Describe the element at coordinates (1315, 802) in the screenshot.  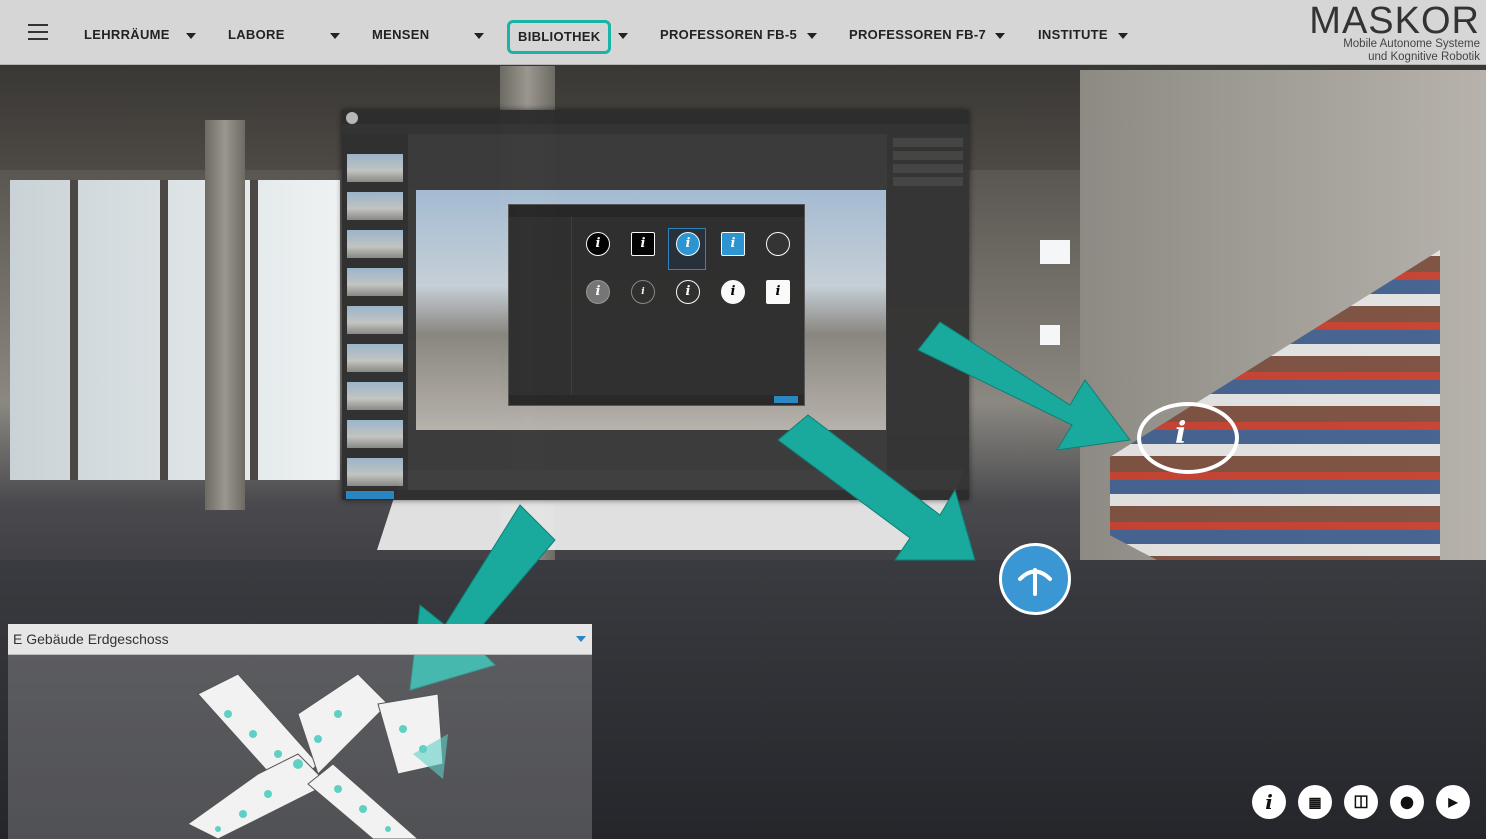
I see `thumbnails-icon: ▦` at that location.